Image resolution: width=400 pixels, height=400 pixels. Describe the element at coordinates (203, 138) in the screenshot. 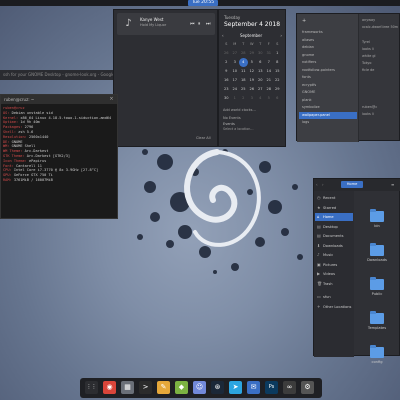

I see `clear-all-button: Clear All` at that location.